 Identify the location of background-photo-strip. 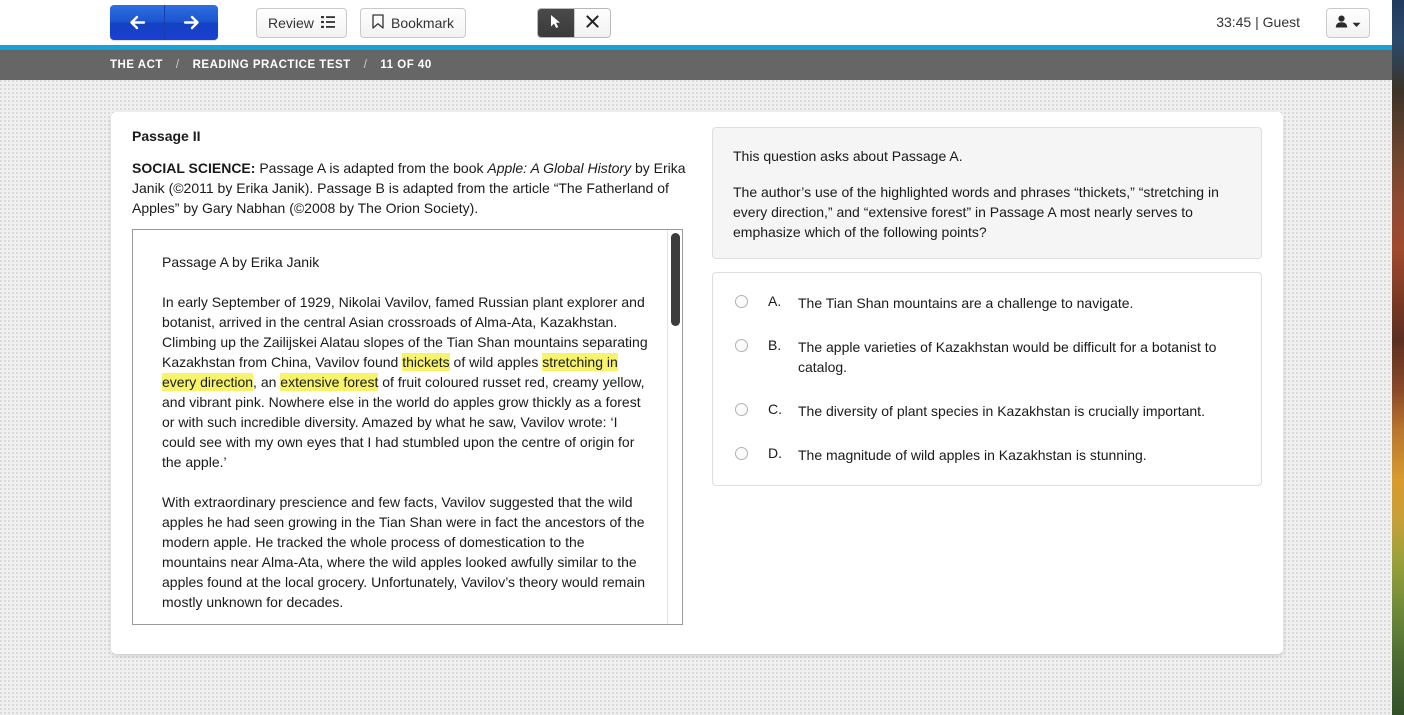
(1397, 357).